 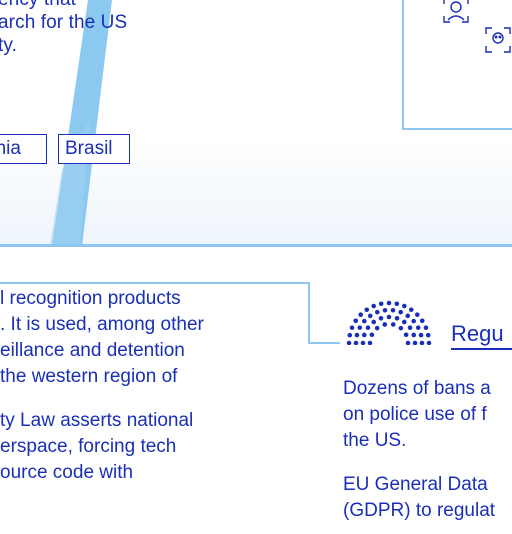 What do you see at coordinates (324, 313) in the screenshot?
I see `connector-elbow` at bounding box center [324, 313].